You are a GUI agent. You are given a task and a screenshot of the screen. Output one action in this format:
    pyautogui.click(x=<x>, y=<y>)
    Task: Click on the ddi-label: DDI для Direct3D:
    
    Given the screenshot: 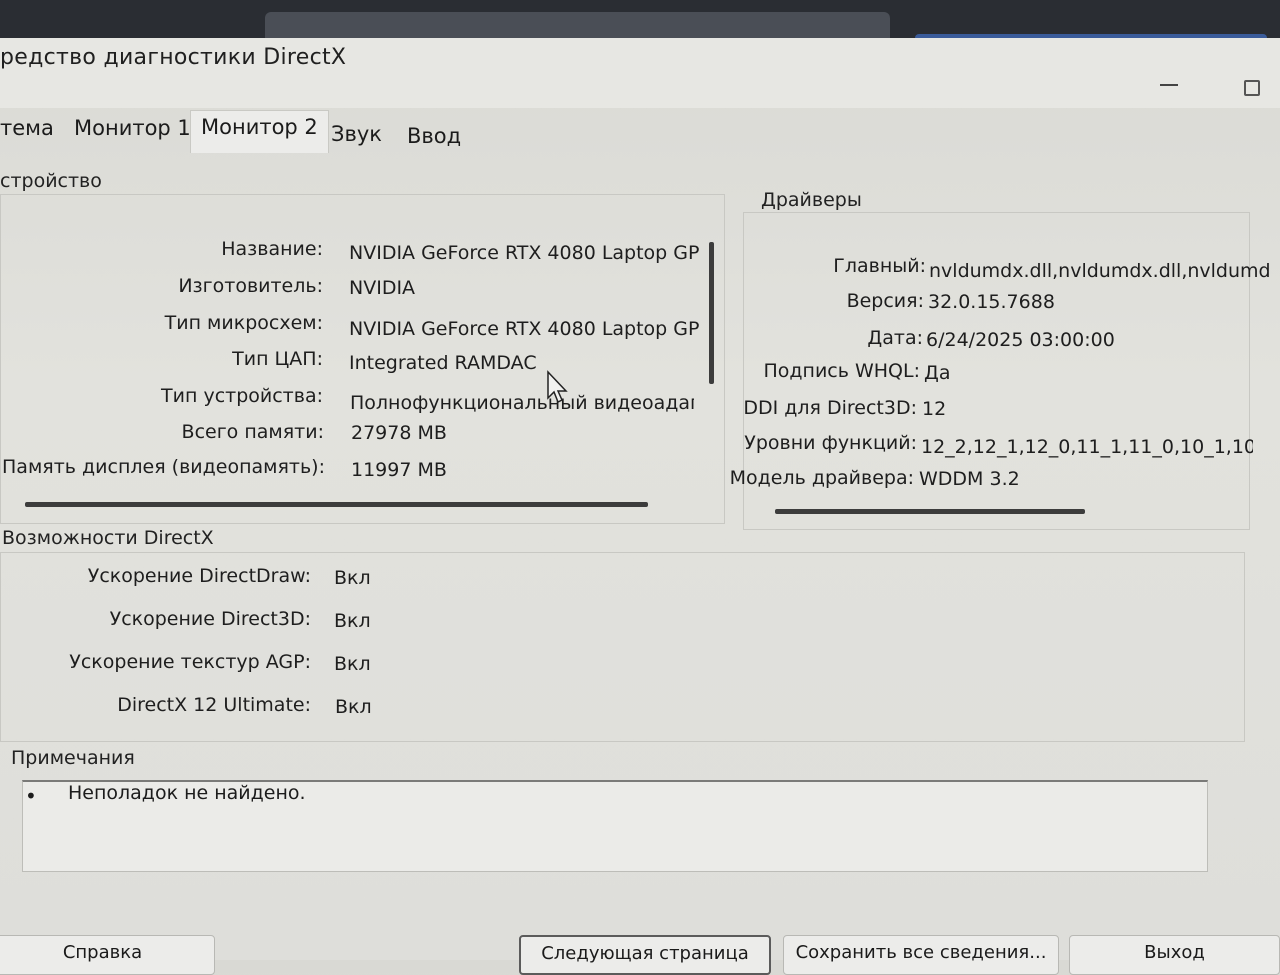 What is the action you would take?
    pyautogui.click(x=830, y=408)
    